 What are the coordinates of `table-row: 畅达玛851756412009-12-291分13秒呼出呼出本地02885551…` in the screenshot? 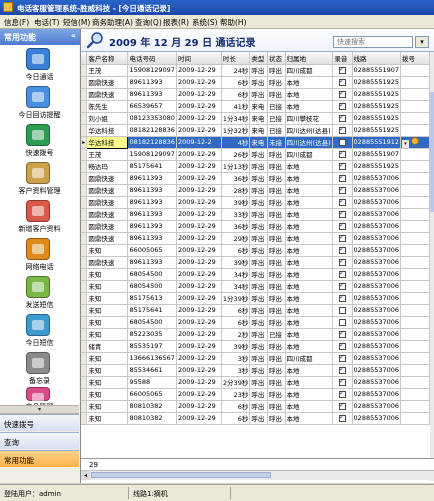 It's located at (255, 166).